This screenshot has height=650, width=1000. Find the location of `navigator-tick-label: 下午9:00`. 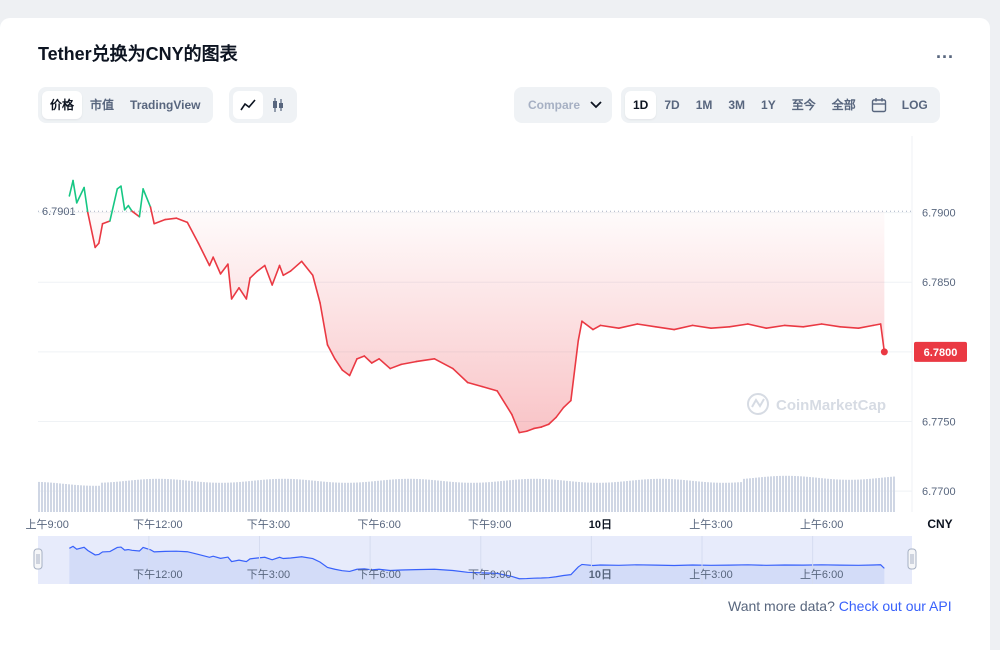

navigator-tick-label: 下午9:00 is located at coordinates (489, 574).